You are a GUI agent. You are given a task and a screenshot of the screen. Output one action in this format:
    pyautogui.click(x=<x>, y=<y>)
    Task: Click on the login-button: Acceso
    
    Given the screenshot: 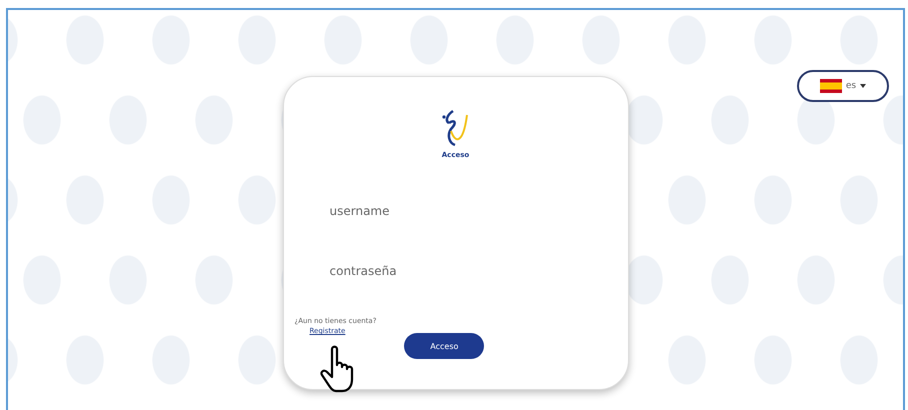 What is the action you would take?
    pyautogui.click(x=444, y=346)
    